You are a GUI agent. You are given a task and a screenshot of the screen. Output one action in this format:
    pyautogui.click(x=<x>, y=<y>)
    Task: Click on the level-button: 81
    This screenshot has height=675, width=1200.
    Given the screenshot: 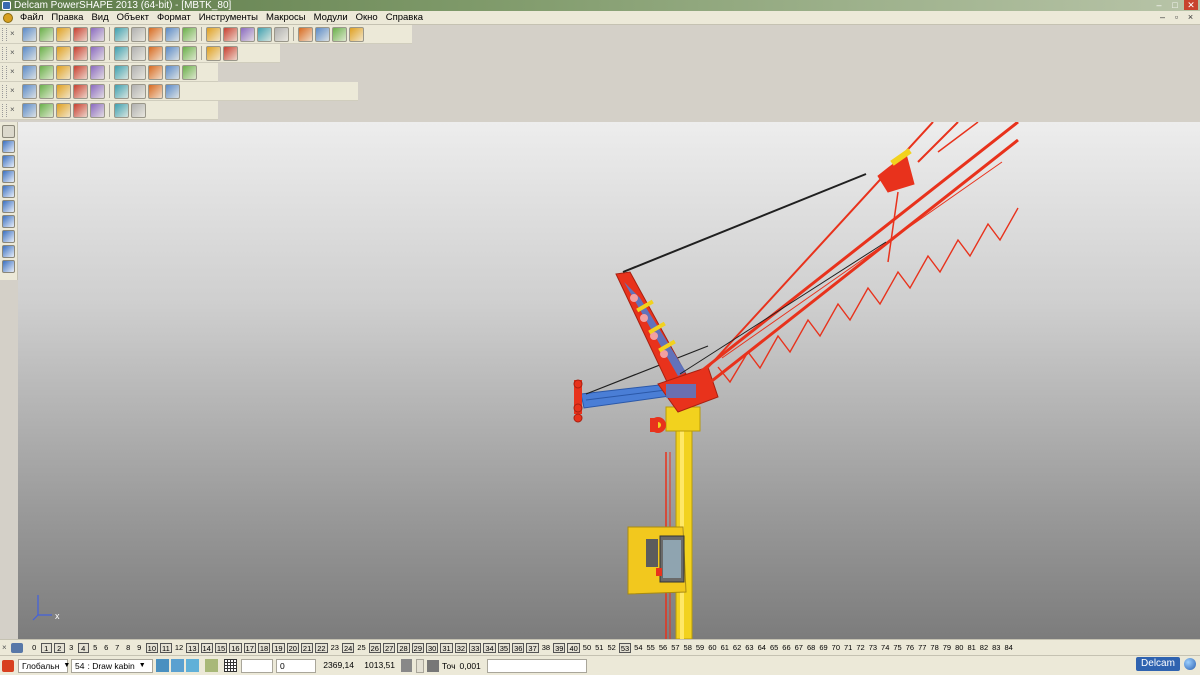 What is the action you would take?
    pyautogui.click(x=971, y=647)
    